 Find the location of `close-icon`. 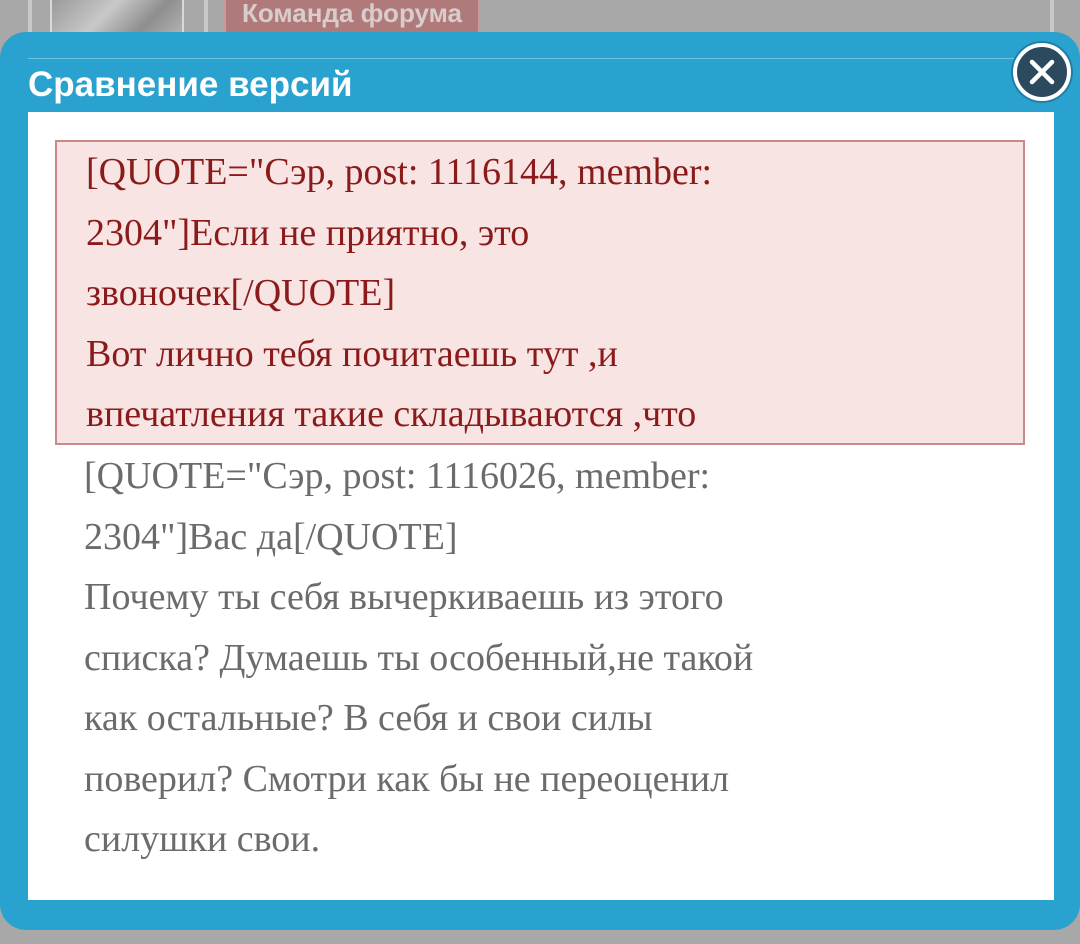

close-icon is located at coordinates (1042, 72).